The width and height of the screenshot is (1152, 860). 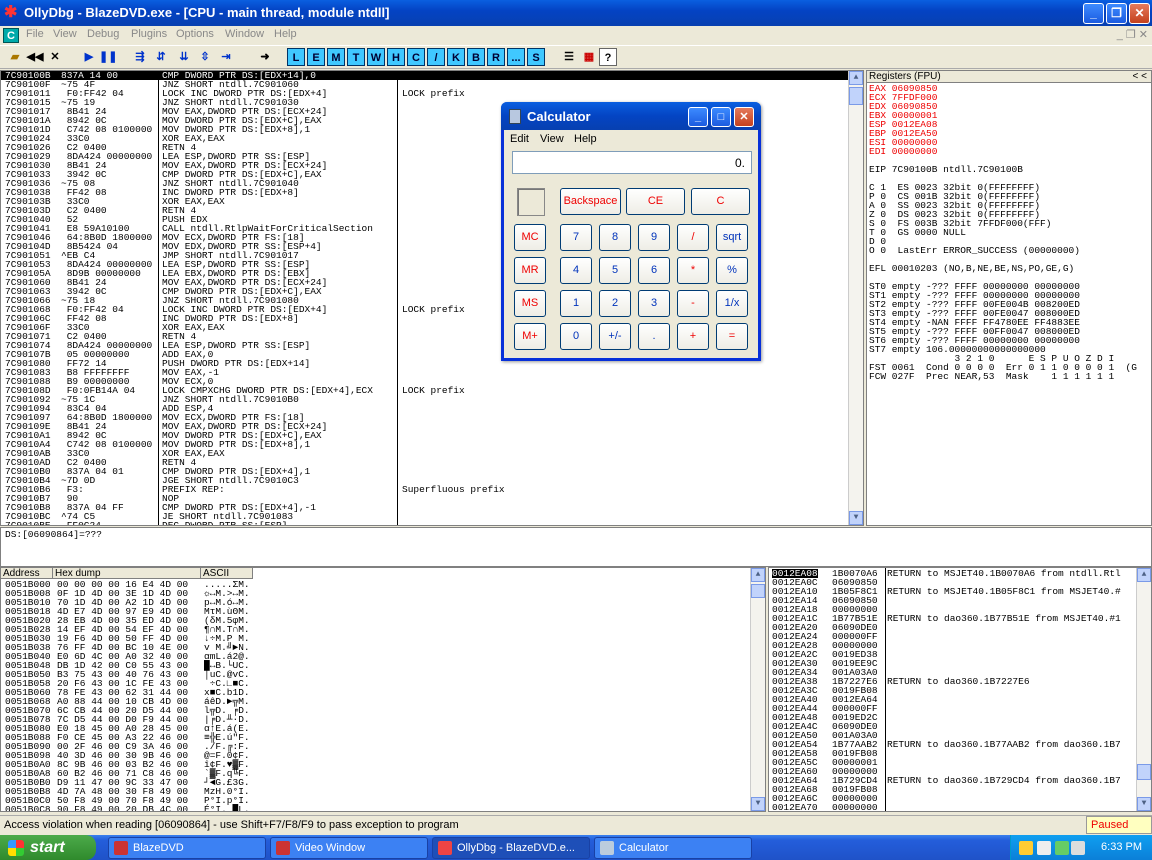 I want to click on calc-key: 8, so click(x=615, y=237).